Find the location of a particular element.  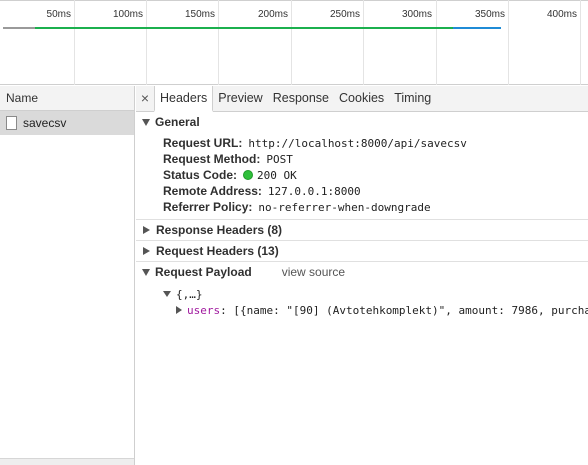

request-headers-section: Request Headers (13) is located at coordinates (362, 251).